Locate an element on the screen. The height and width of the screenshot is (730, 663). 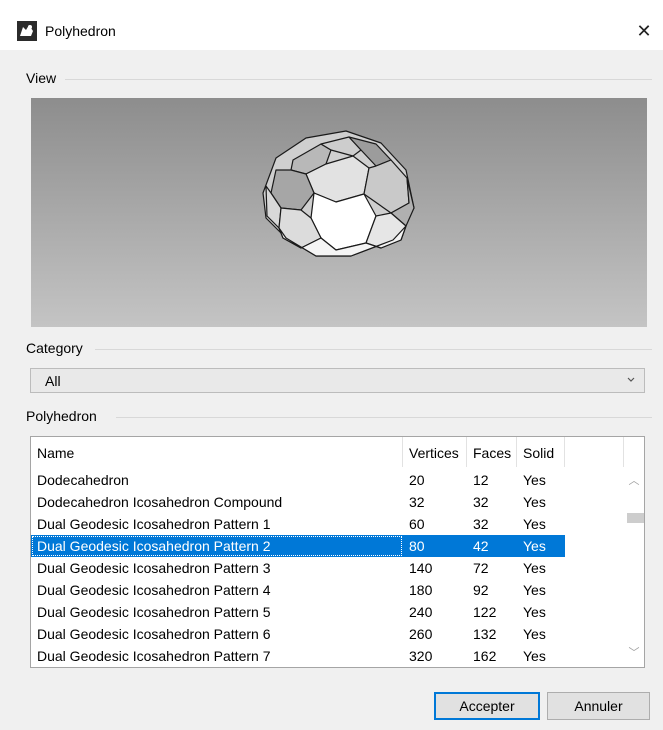
rhino-app-icon is located at coordinates (27, 31).